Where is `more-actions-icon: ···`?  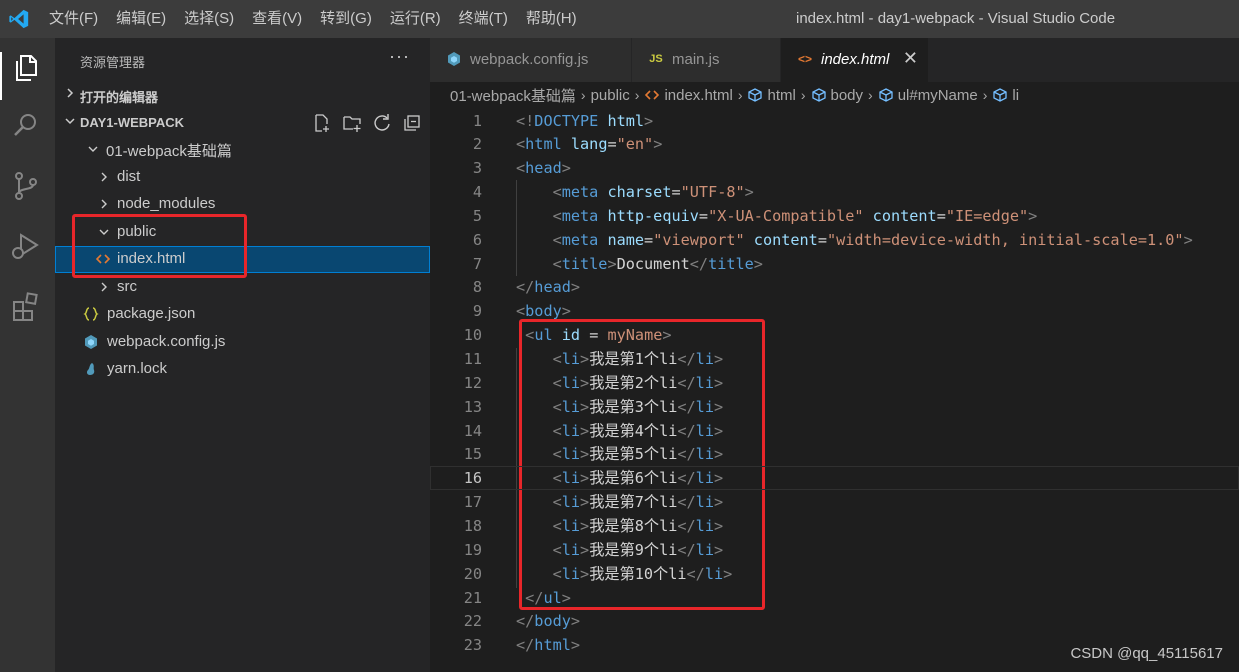
more-actions-icon: ··· is located at coordinates (399, 56).